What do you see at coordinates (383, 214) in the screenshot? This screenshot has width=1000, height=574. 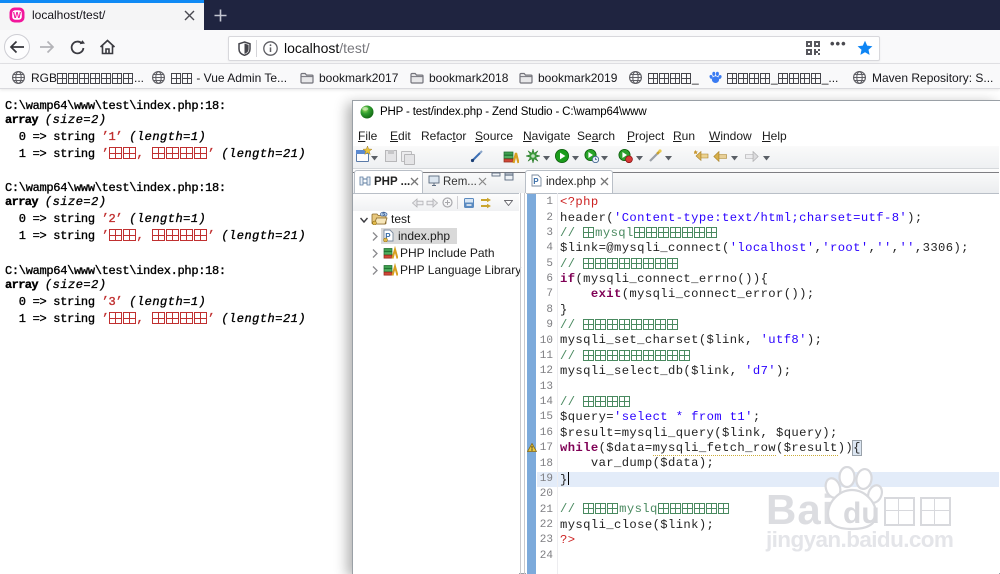 I see `svg-text: S` at bounding box center [383, 214].